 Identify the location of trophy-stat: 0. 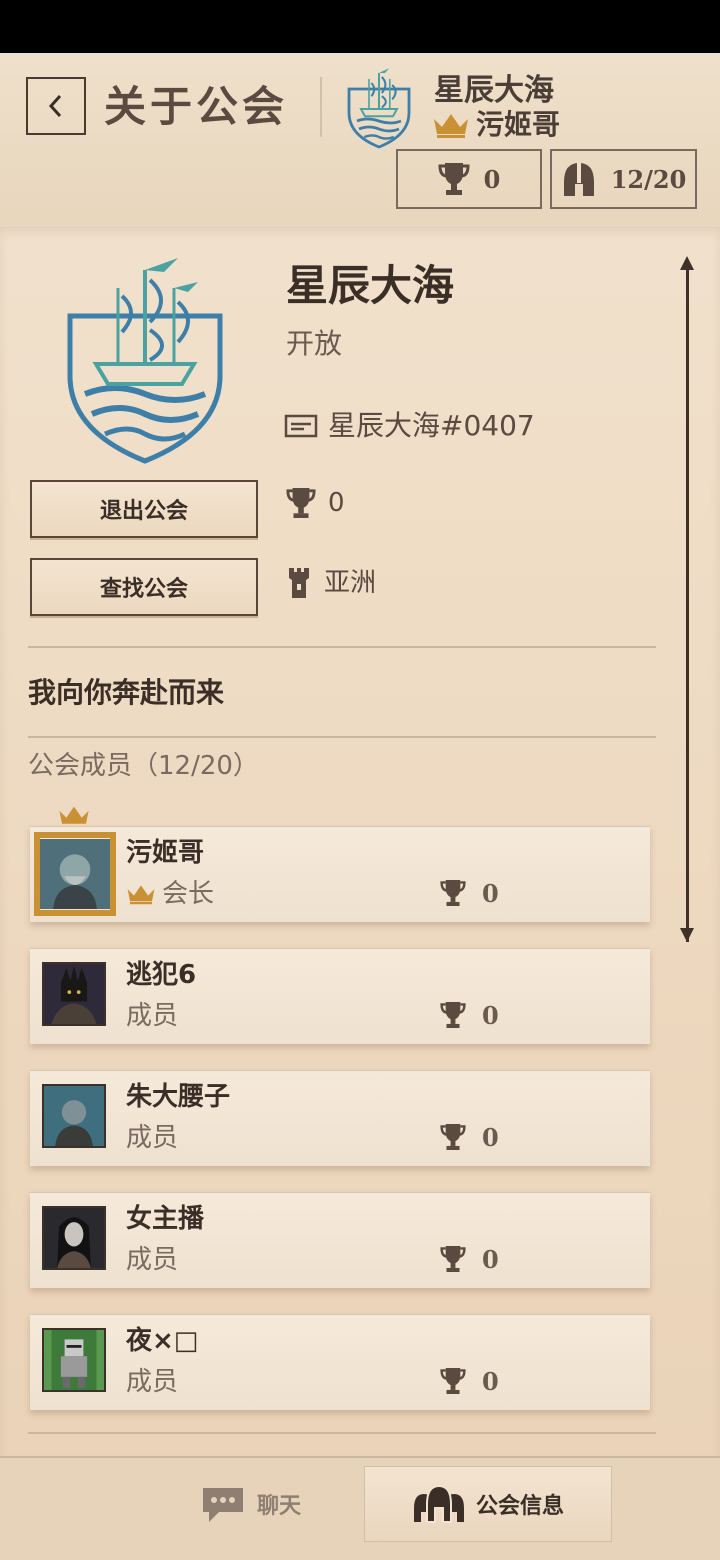
(469, 179).